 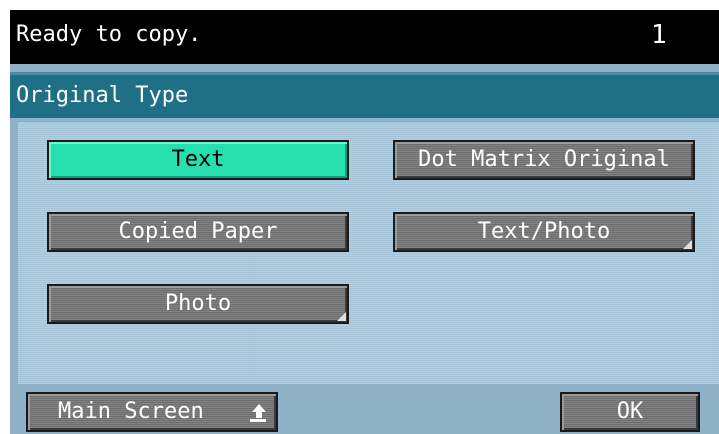 I want to click on dot-matrix-original-label: Dot Matrix Original, so click(x=544, y=159).